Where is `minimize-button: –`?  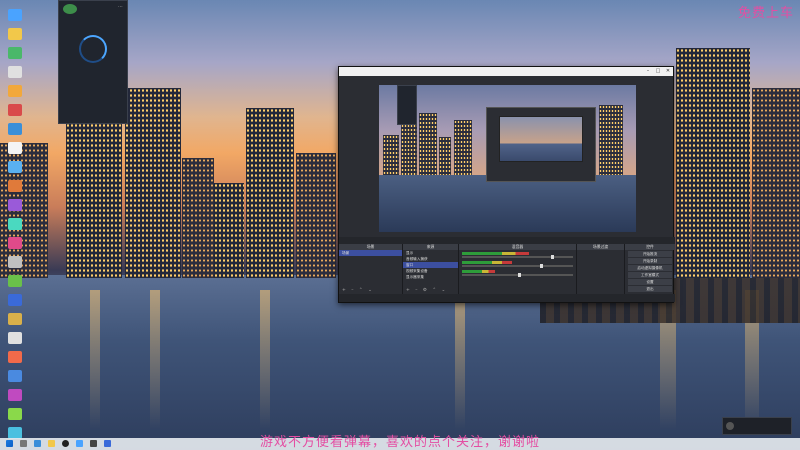
minimize-button: – is located at coordinates (648, 71).